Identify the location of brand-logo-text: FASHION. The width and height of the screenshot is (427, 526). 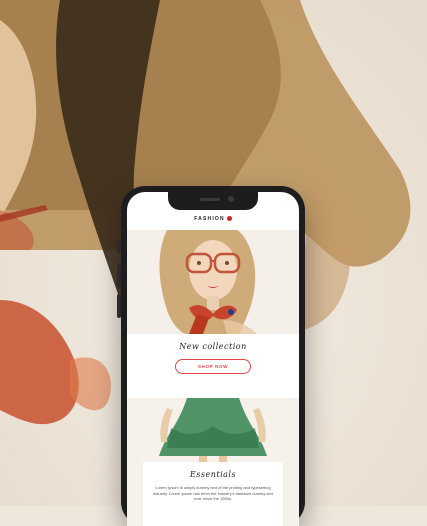
(209, 219).